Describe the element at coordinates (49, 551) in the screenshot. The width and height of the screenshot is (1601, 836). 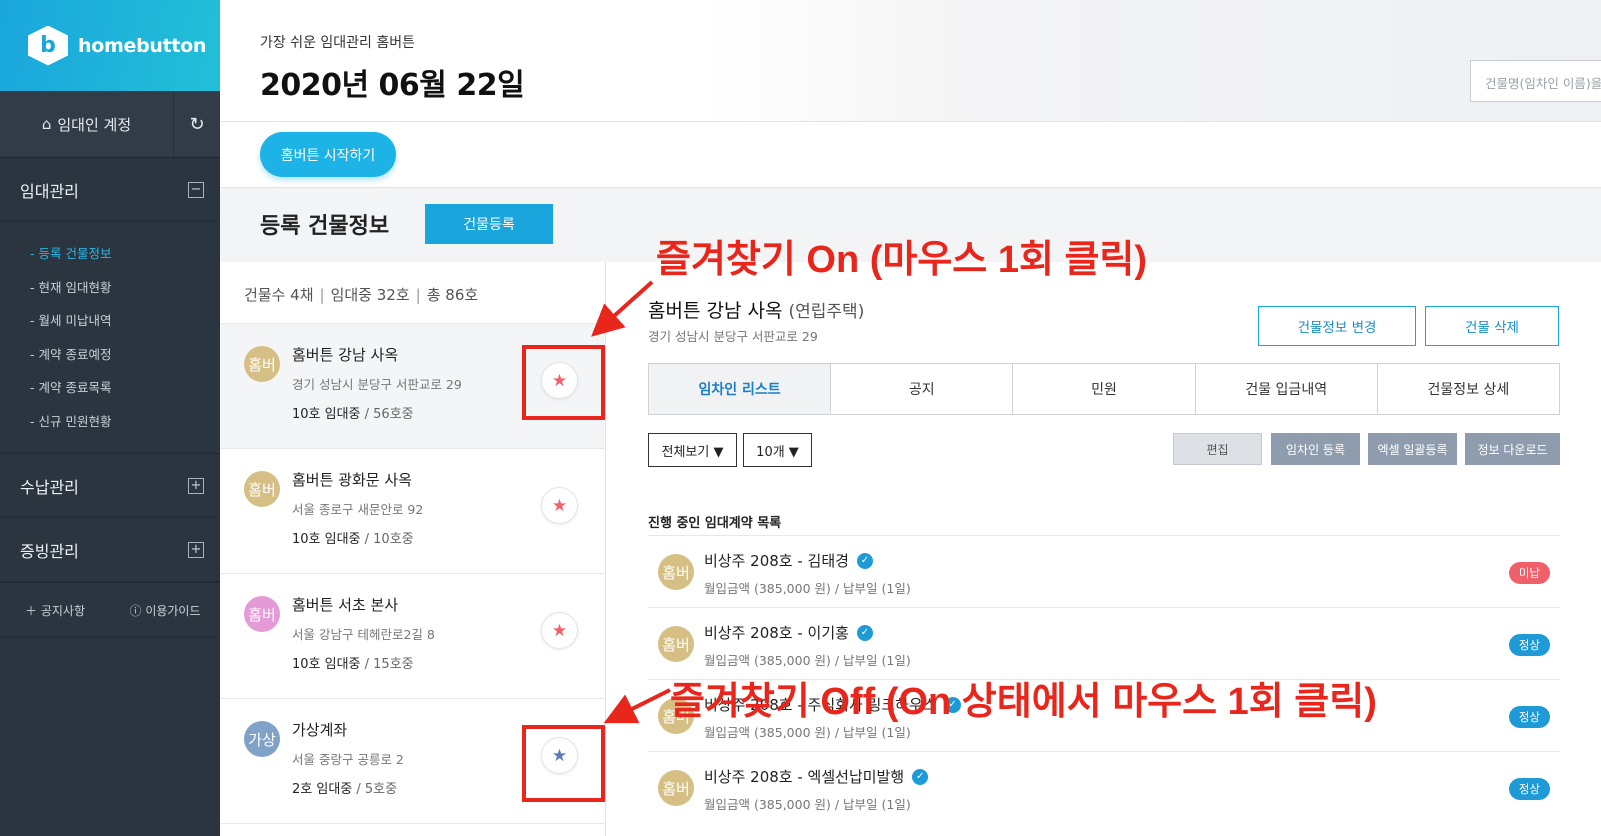
I see `menu-label: 증빙관리` at that location.